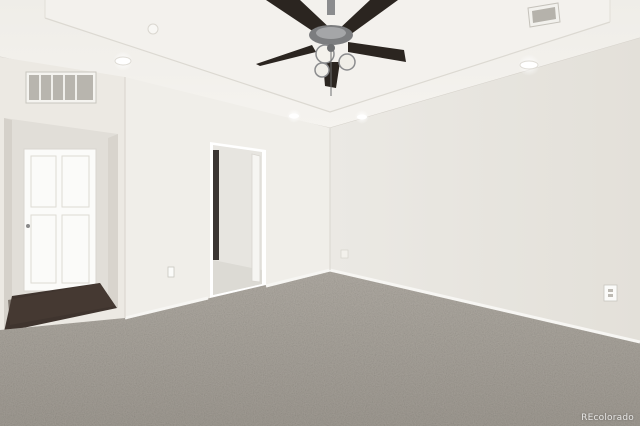  What do you see at coordinates (60, 220) in the screenshot?
I see `closet-door` at bounding box center [60, 220].